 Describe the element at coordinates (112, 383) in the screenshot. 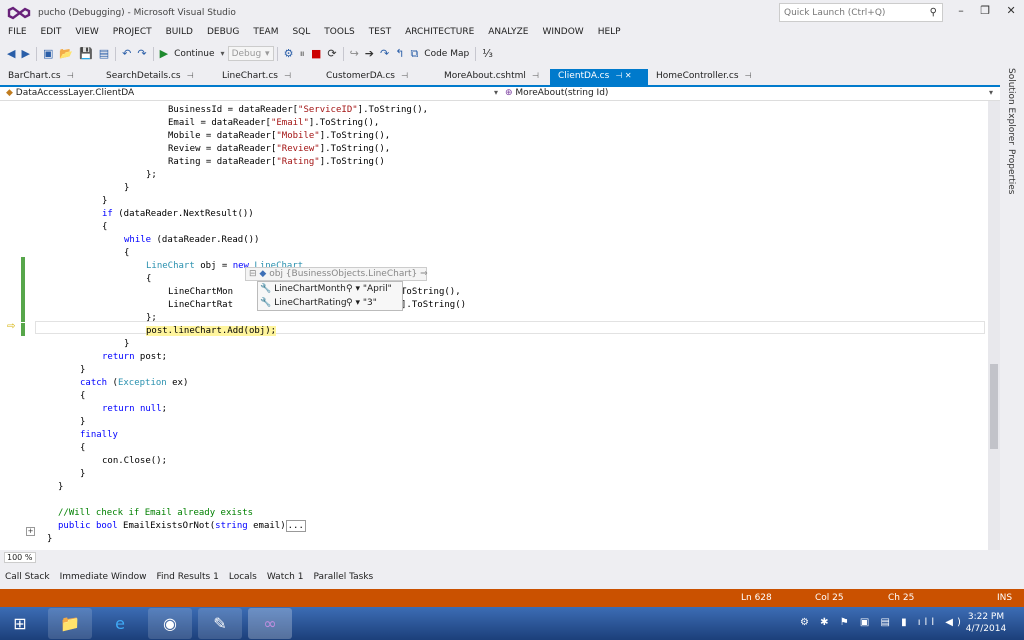

I see `code-token: (` at that location.